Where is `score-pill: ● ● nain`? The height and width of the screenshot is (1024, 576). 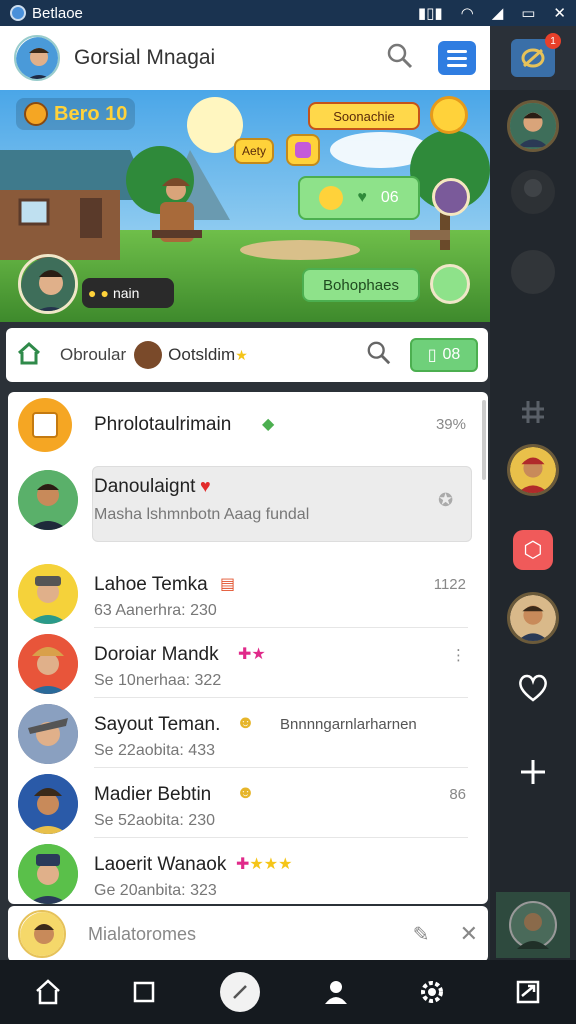 score-pill: ● ● nain is located at coordinates (128, 293).